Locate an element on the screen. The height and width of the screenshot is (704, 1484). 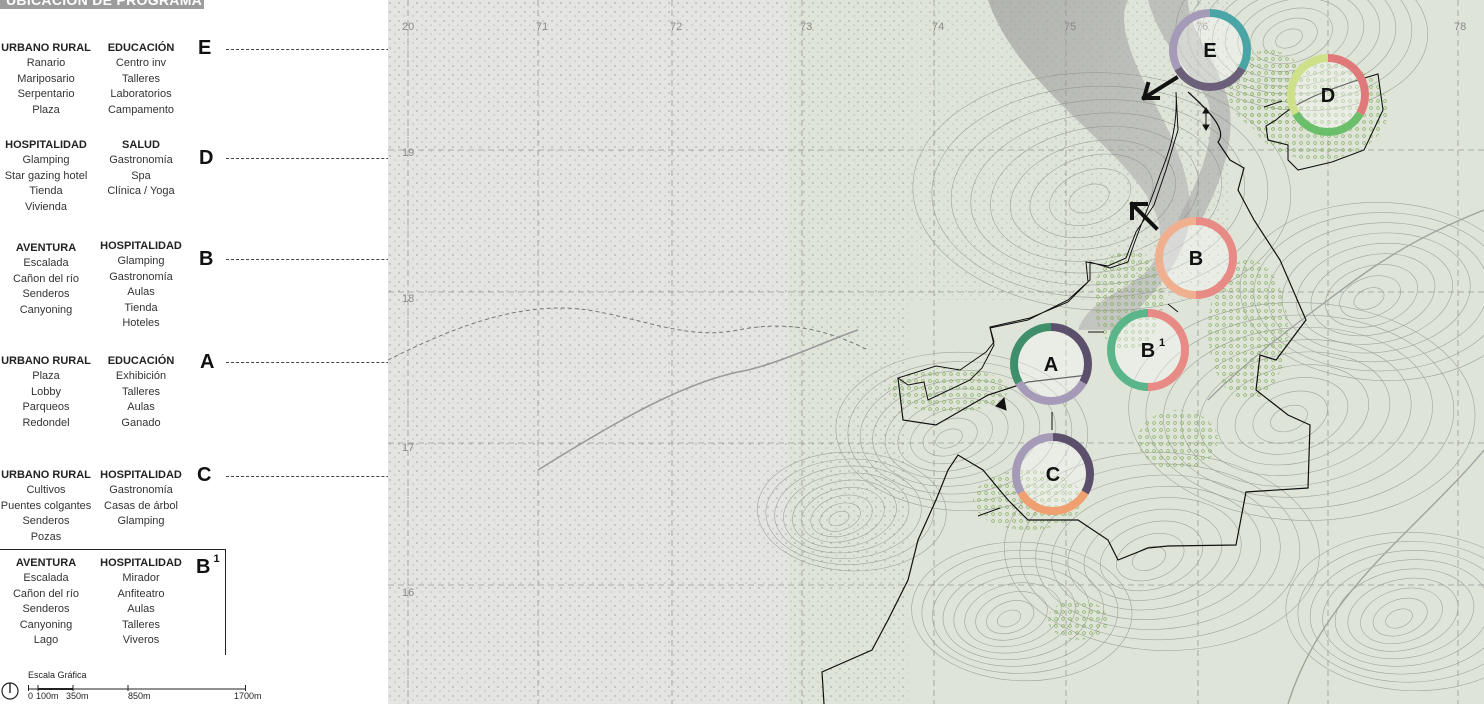
scale-label: 0 is located at coordinates (31, 696).